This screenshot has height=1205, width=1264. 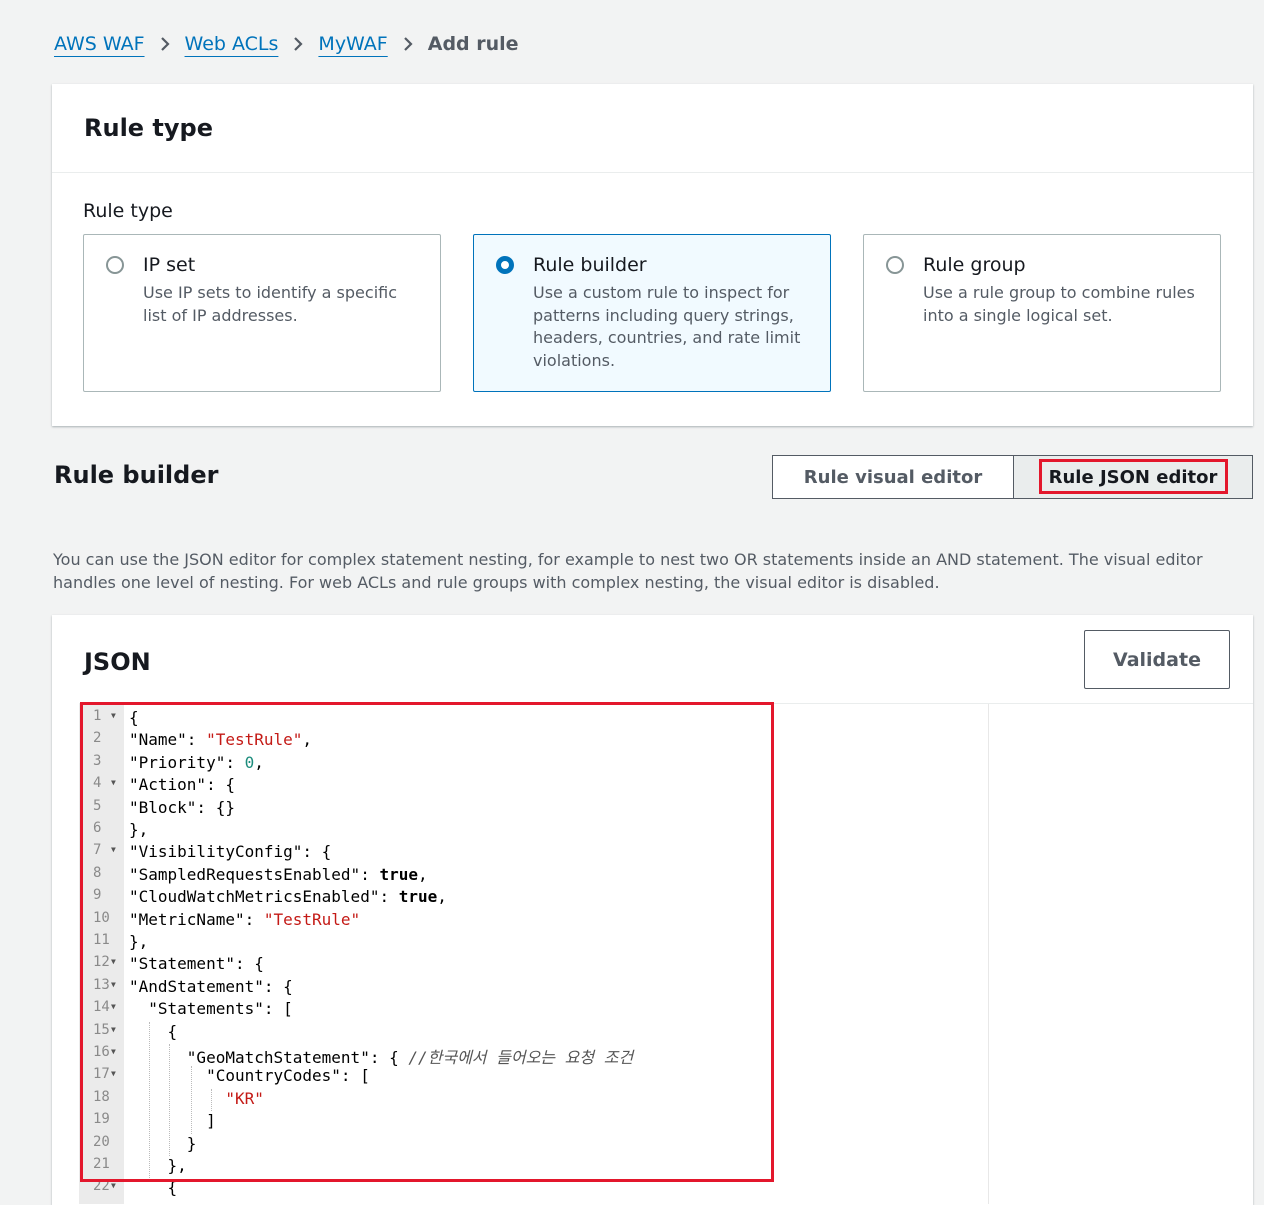 I want to click on breadcrumb: AWS WAF Web ACLs MyWAF Add rule, so click(x=286, y=44).